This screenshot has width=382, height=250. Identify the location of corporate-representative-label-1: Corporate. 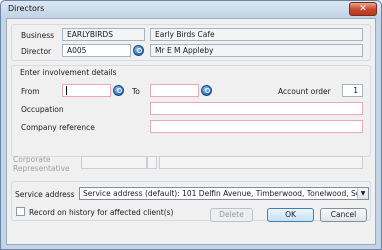
(32, 159).